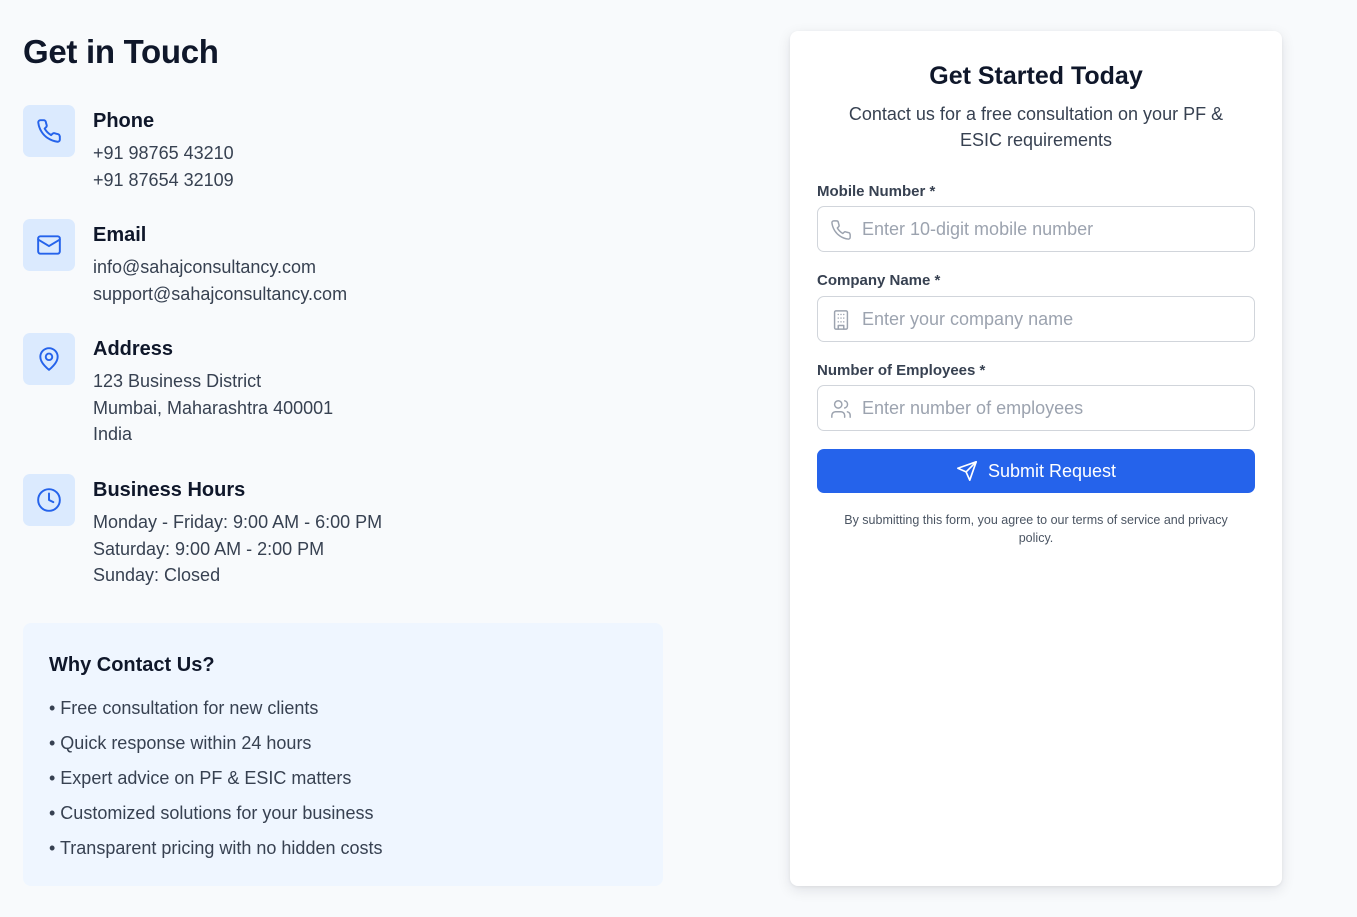 This screenshot has height=917, width=1357. Describe the element at coordinates (213, 407) in the screenshot. I see `address-line-2: Mumbai, Maharashtra 400001` at that location.